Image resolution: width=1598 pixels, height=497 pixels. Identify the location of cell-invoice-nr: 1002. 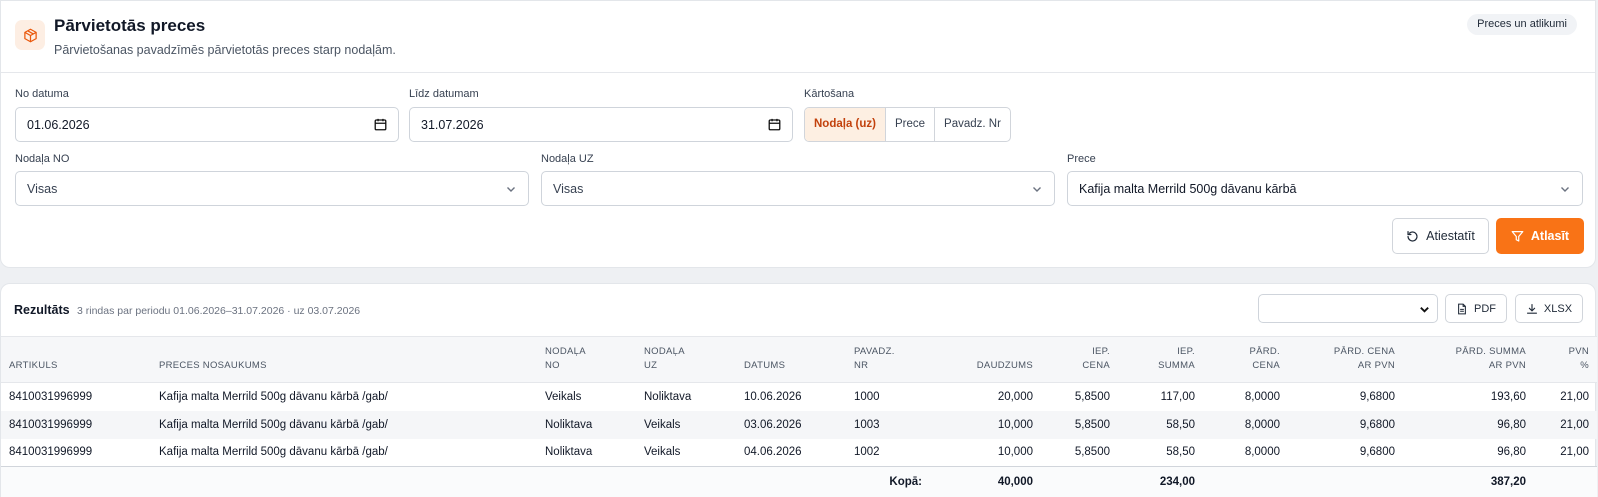
(867, 452).